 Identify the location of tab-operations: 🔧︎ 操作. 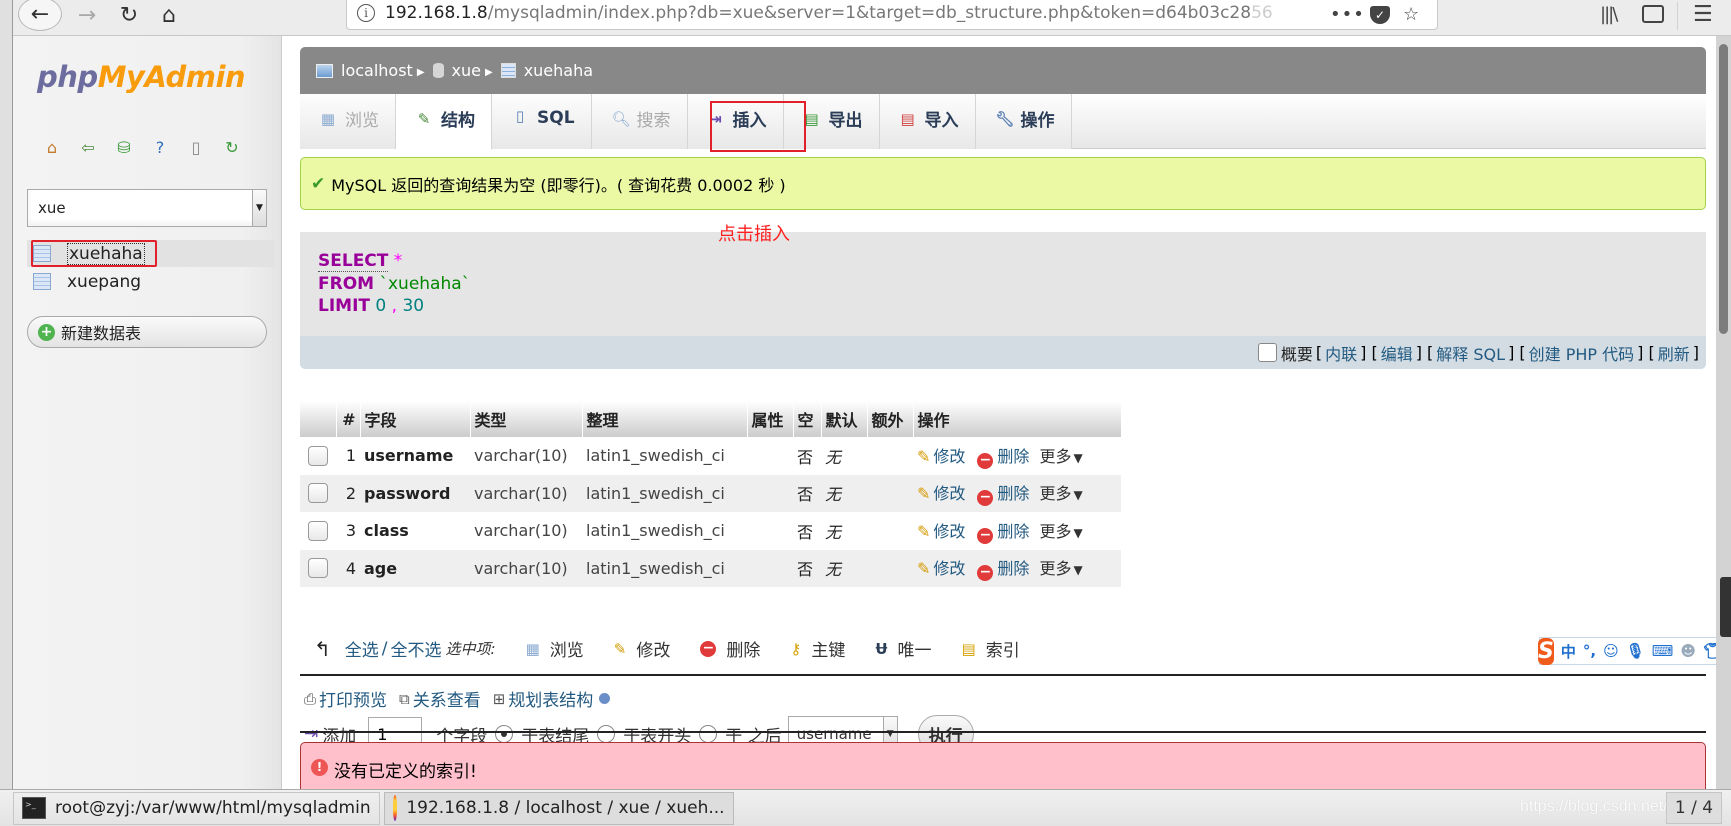
(1023, 121).